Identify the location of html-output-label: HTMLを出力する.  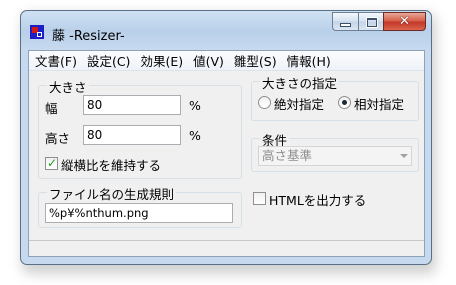
(317, 199).